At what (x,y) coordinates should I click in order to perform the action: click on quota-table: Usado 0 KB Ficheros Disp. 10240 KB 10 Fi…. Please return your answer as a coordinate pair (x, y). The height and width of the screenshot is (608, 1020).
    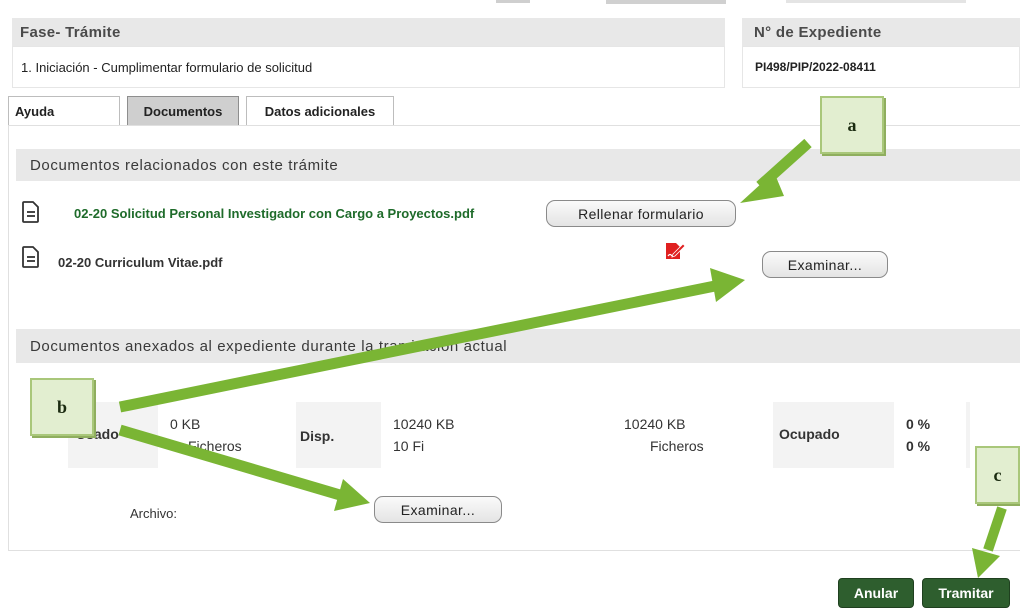
    Looking at the image, I should click on (519, 435).